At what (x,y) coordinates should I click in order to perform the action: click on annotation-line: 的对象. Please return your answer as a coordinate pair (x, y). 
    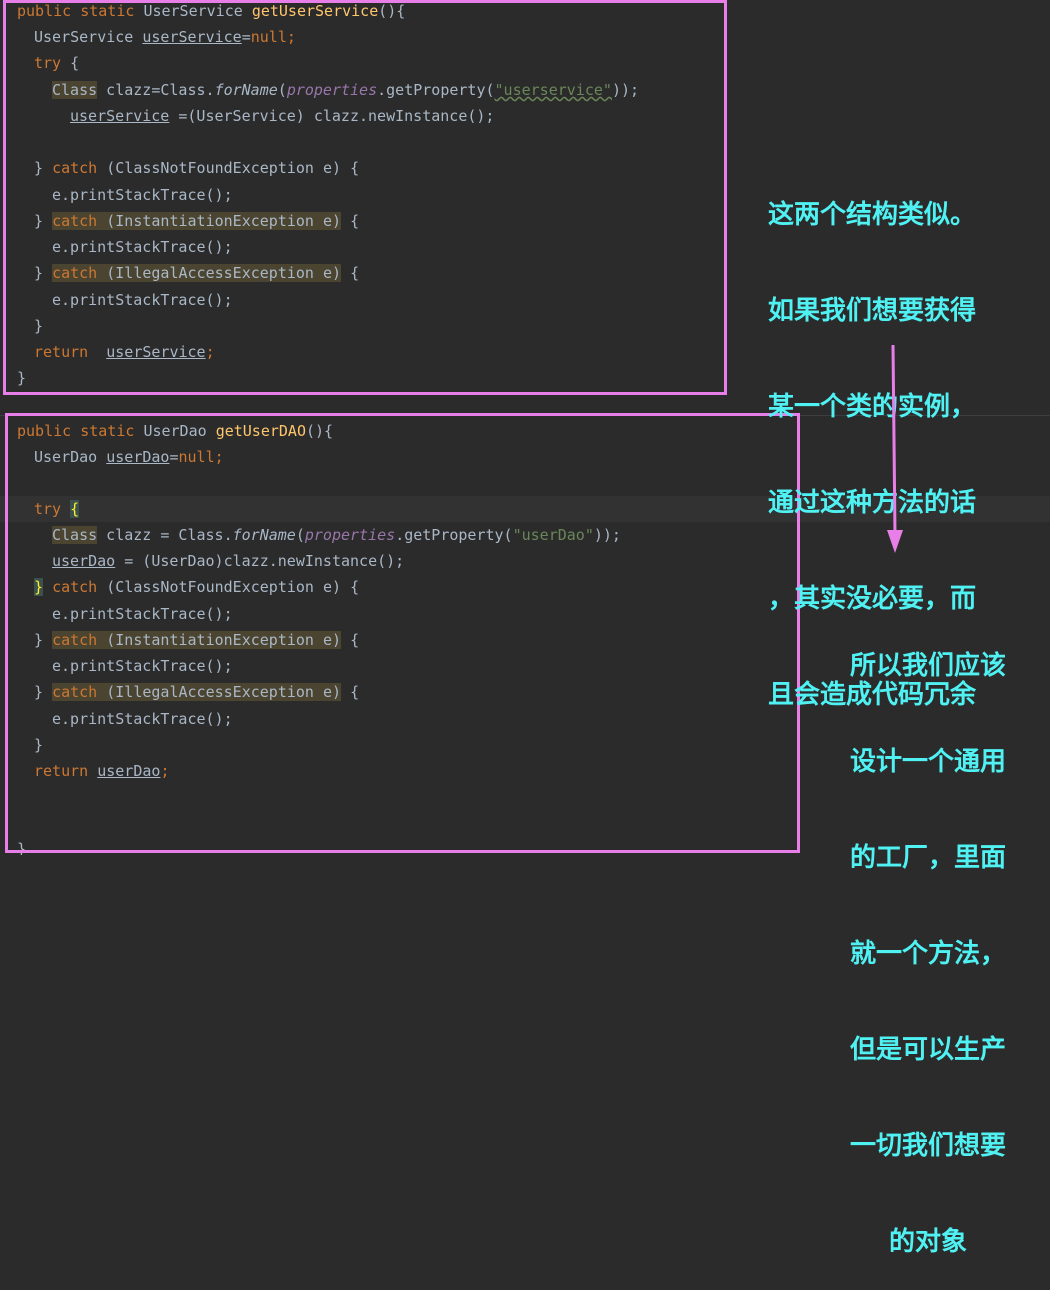
    Looking at the image, I should click on (927, 1242).